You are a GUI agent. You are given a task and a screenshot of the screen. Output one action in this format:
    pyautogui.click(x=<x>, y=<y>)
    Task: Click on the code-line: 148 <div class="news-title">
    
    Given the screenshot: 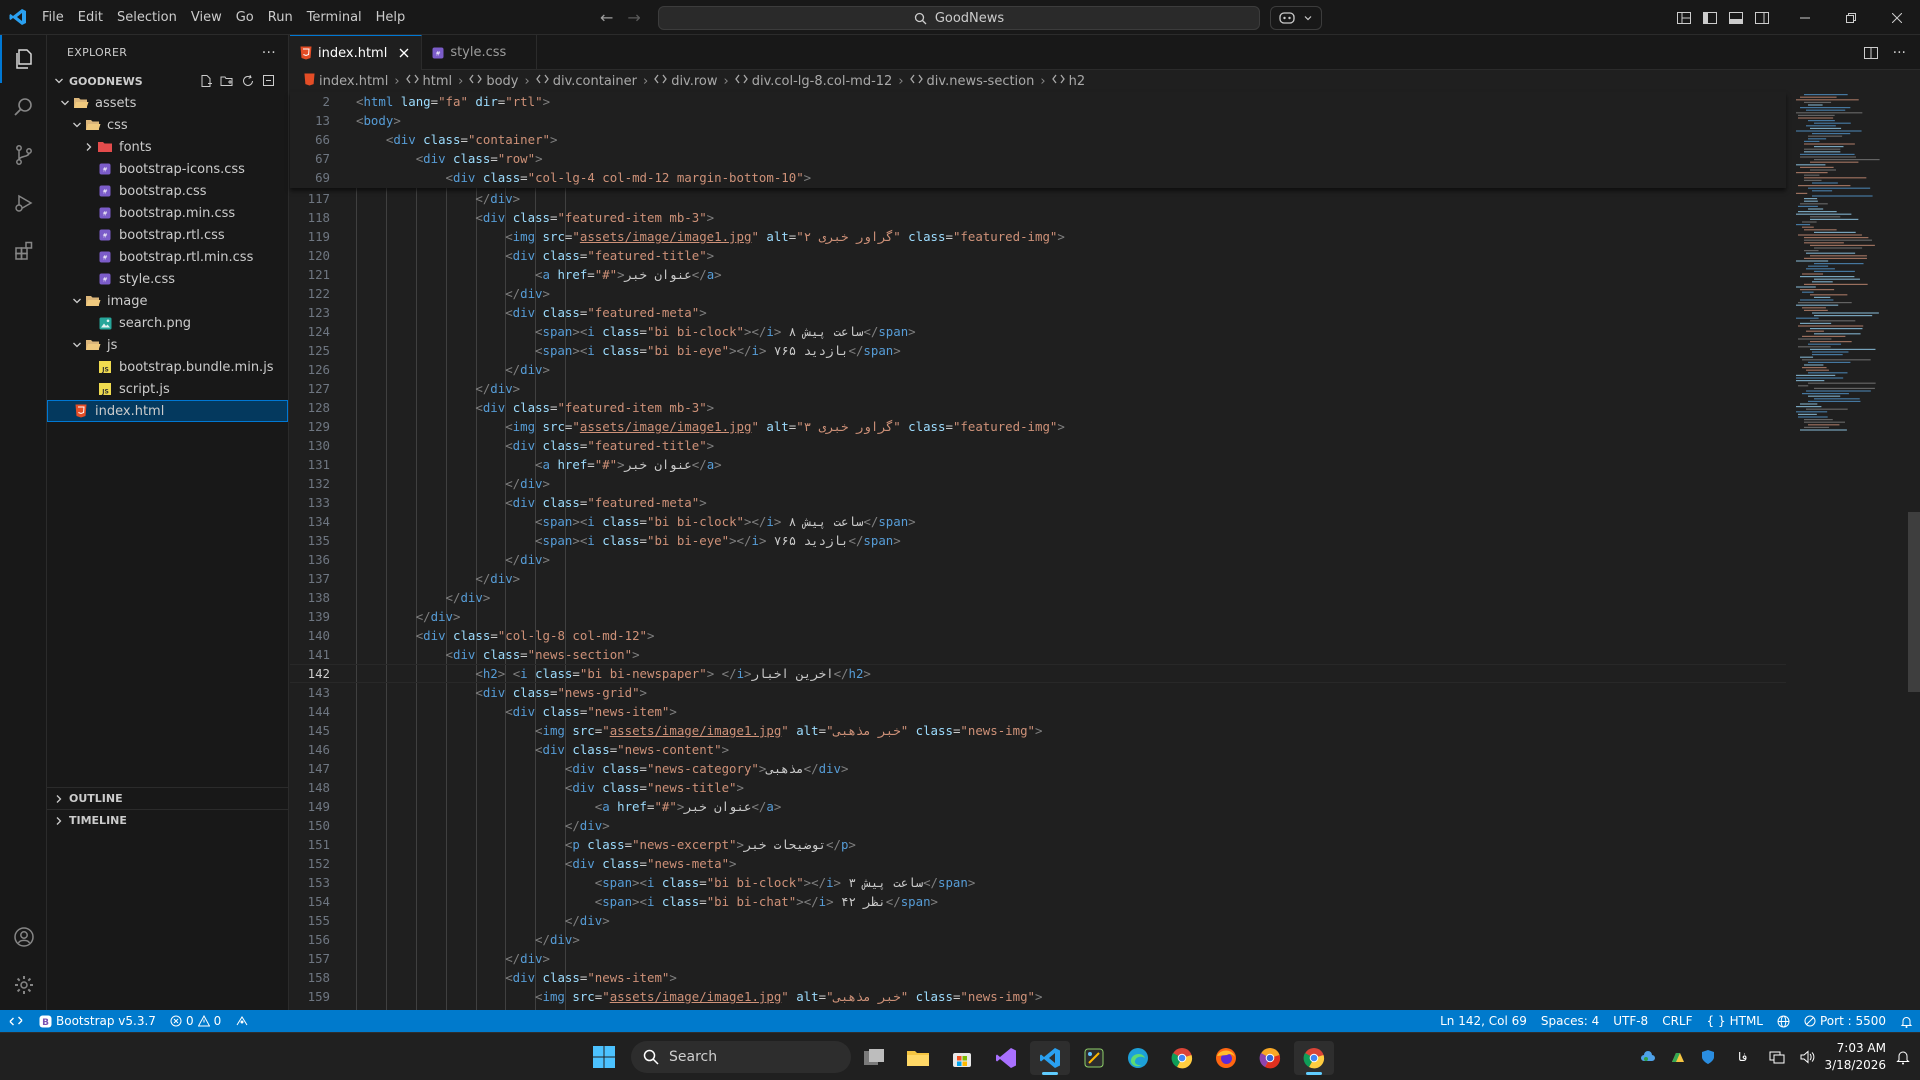 What is the action you would take?
    pyautogui.click(x=1038, y=787)
    